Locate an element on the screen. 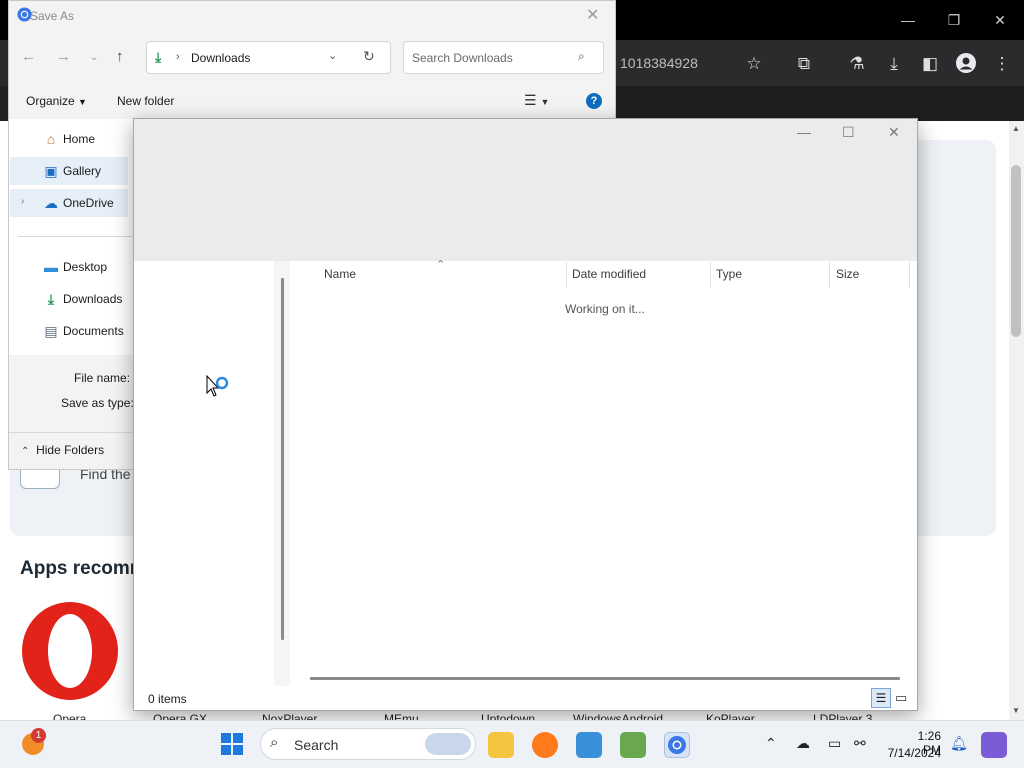  help-icon: ? is located at coordinates (594, 101).